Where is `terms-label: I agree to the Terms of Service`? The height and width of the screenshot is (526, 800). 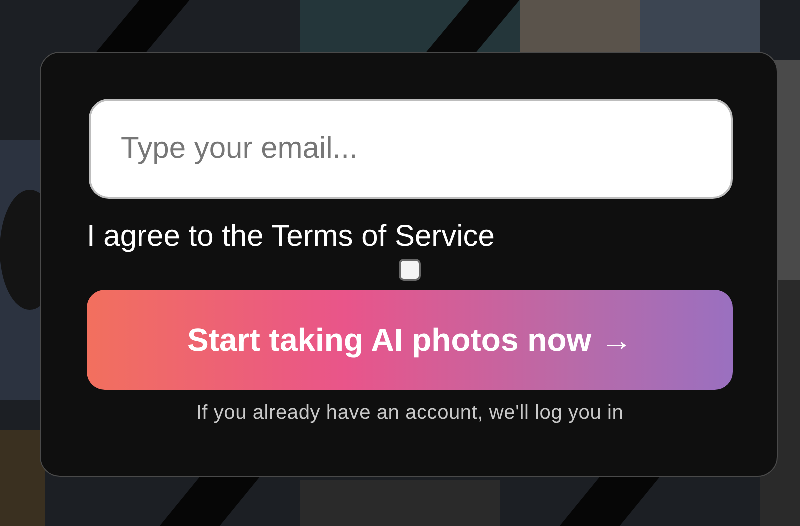 terms-label: I agree to the Terms of Service is located at coordinates (291, 237).